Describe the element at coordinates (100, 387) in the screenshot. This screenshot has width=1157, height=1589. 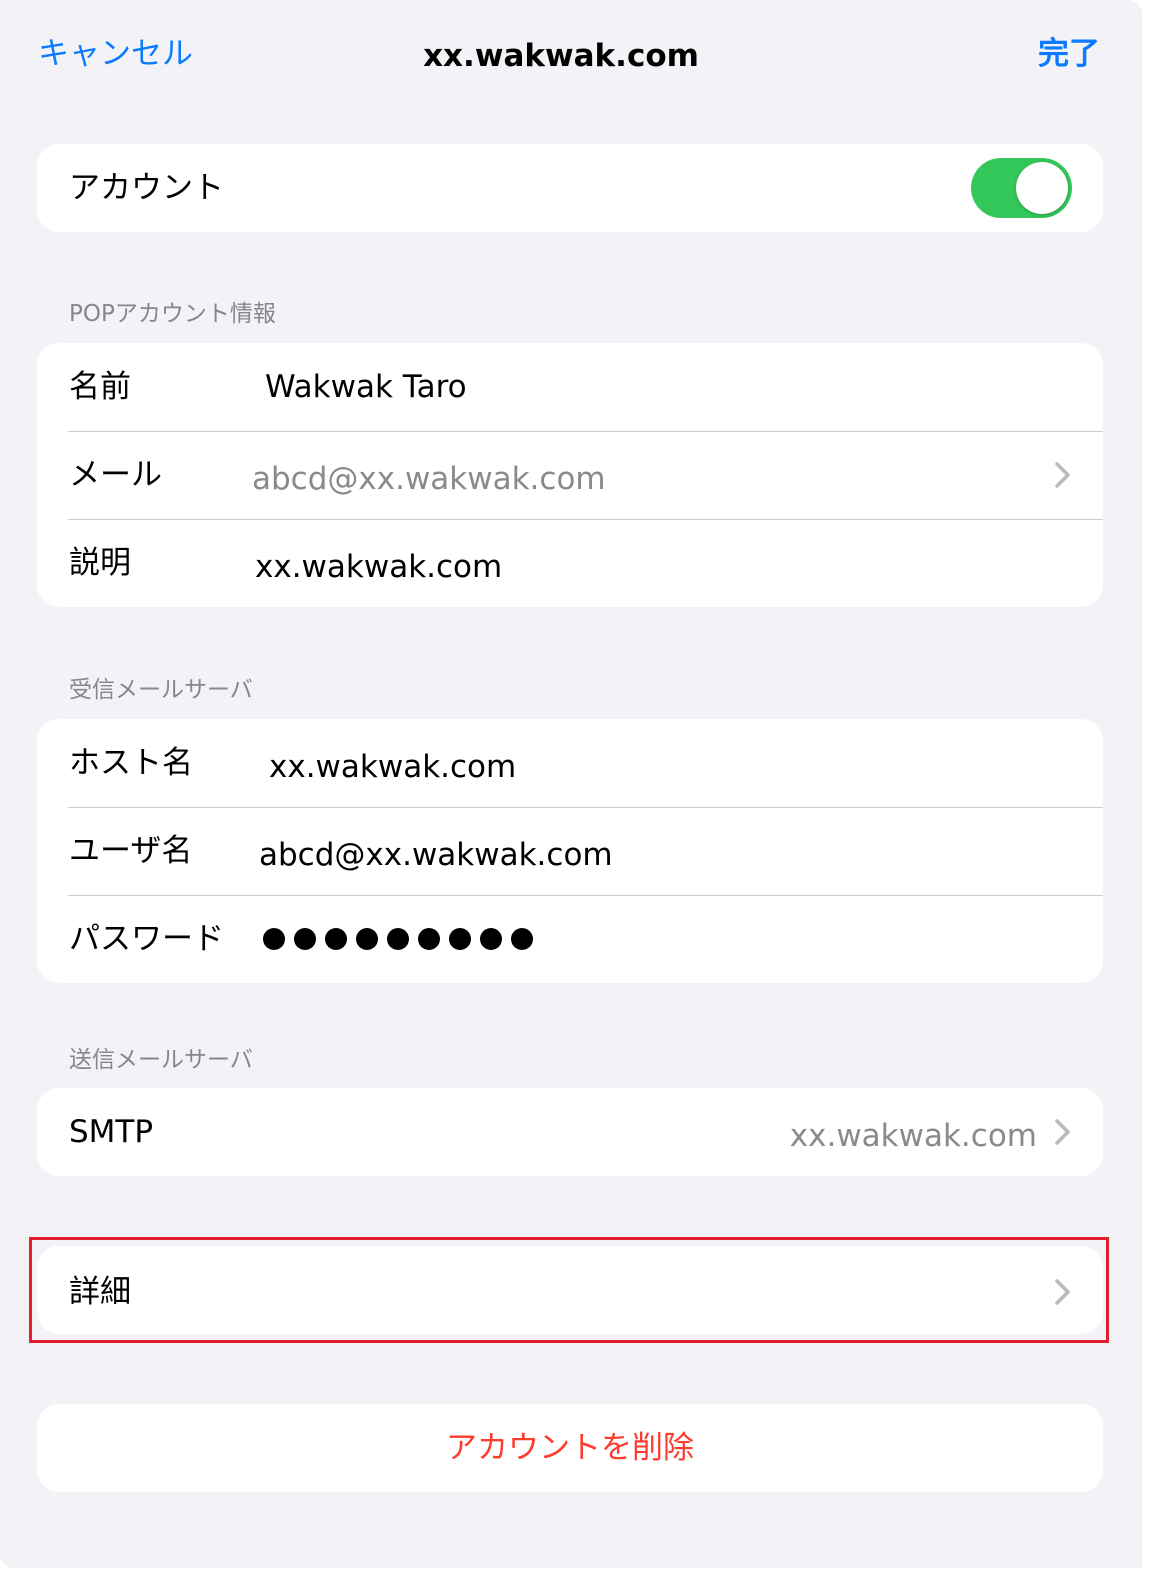
I see `name-label: 名前` at that location.